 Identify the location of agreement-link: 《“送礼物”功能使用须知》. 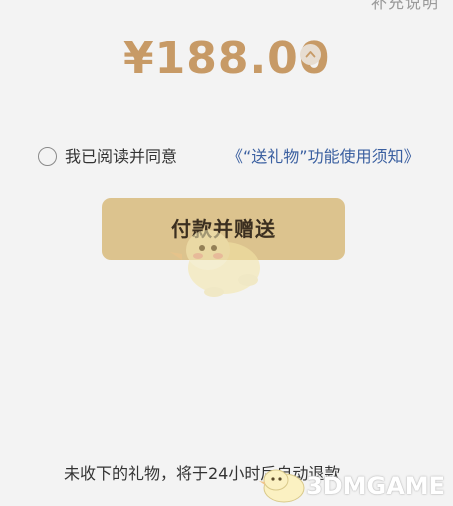
(323, 157).